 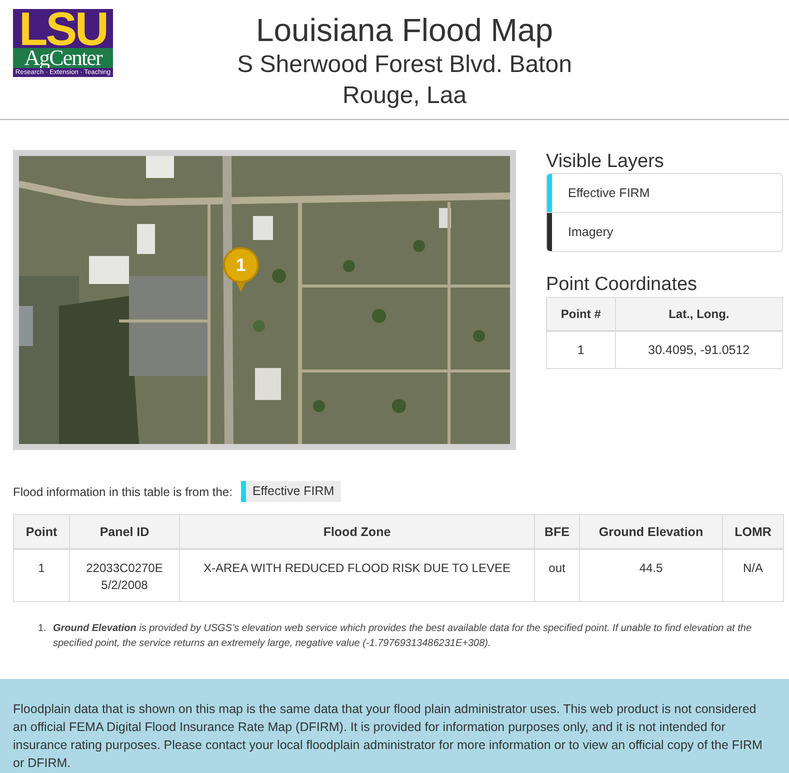 I want to click on section-heading: Point Coordinates, so click(x=622, y=284).